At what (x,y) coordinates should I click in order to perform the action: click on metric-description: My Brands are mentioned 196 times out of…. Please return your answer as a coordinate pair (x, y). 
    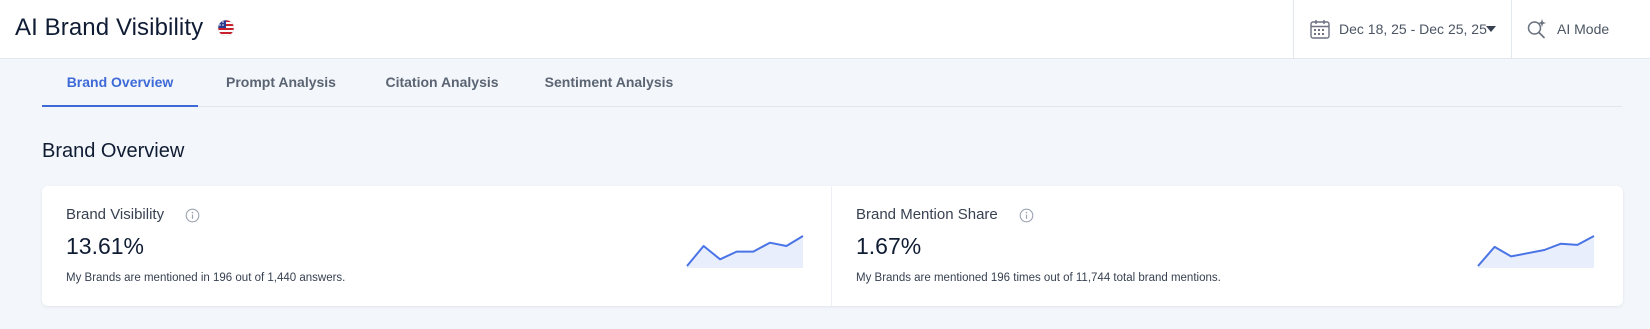
    Looking at the image, I should click on (1038, 278).